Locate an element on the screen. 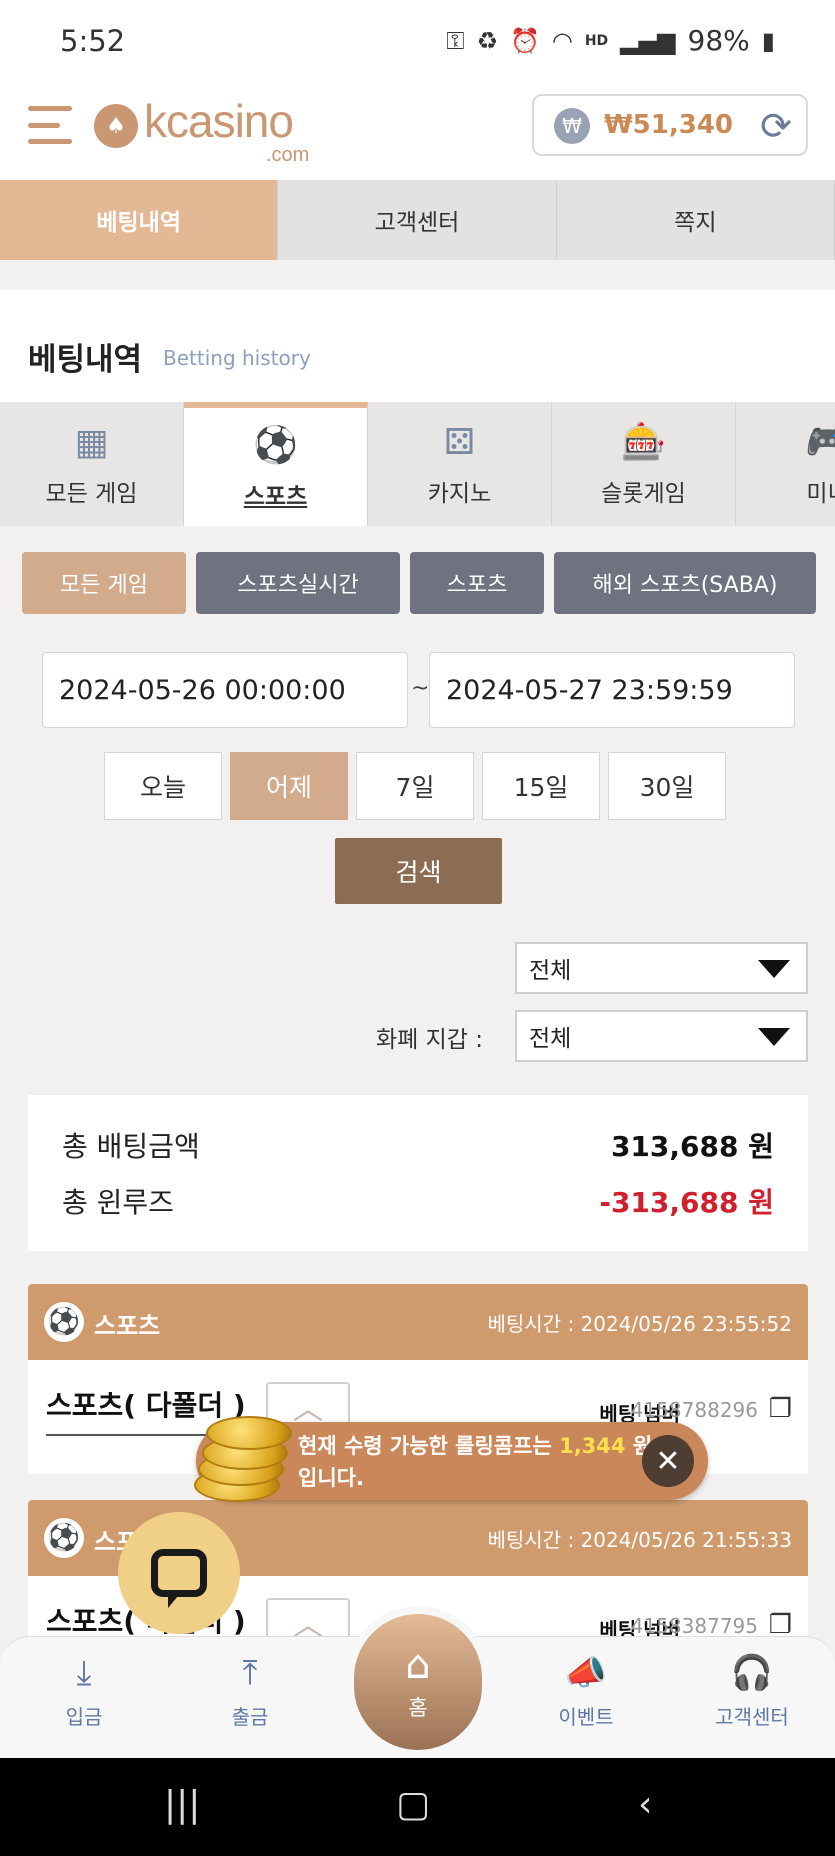 The image size is (835, 1856). wifi-icon: ◠ is located at coordinates (562, 40).